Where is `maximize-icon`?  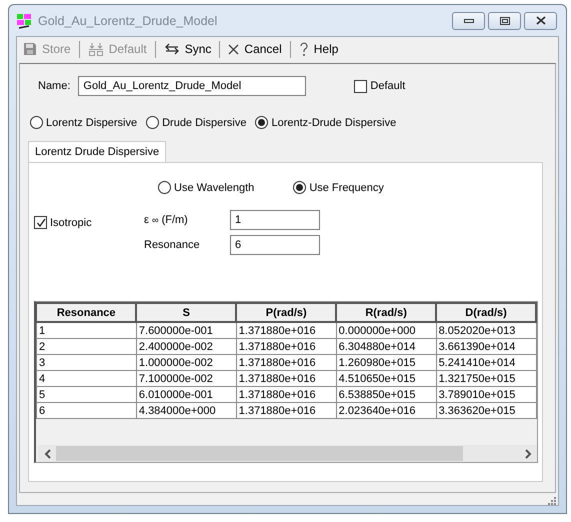
maximize-icon is located at coordinates (505, 20).